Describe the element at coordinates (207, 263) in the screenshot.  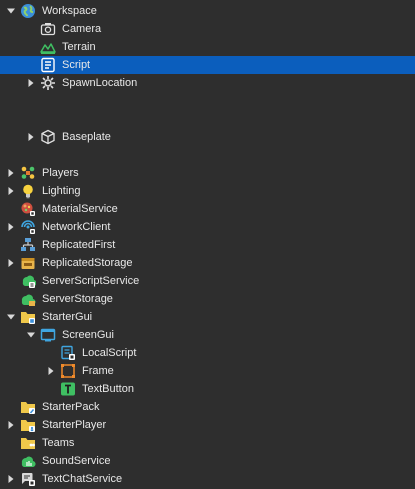
I see `tree-item-replicatedstorage: ReplicatedStorage` at that location.